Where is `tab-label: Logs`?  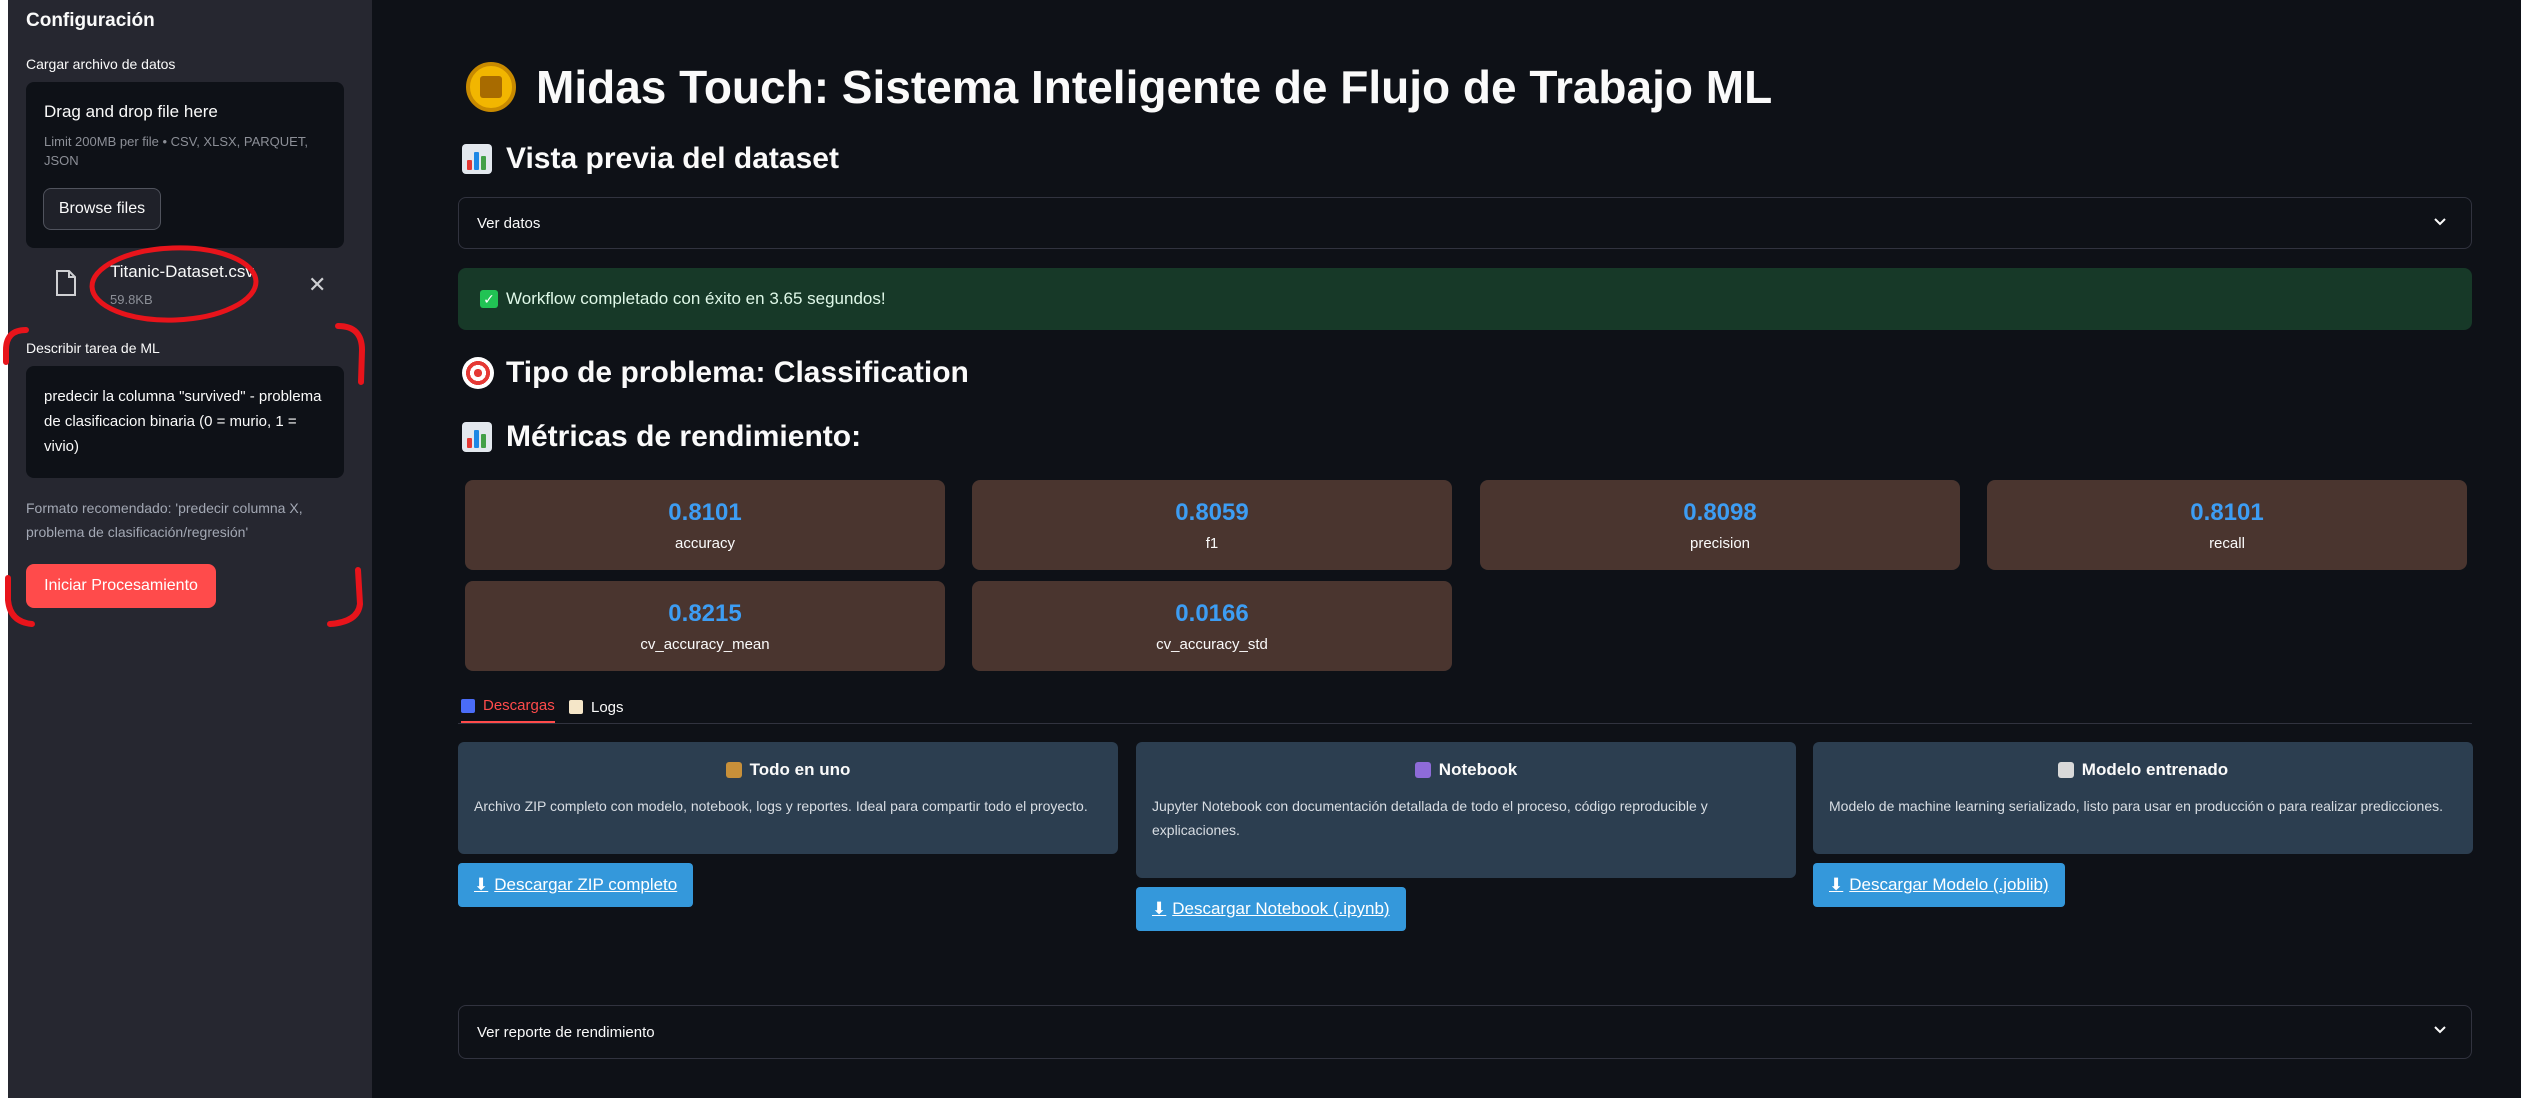 tab-label: Logs is located at coordinates (607, 707).